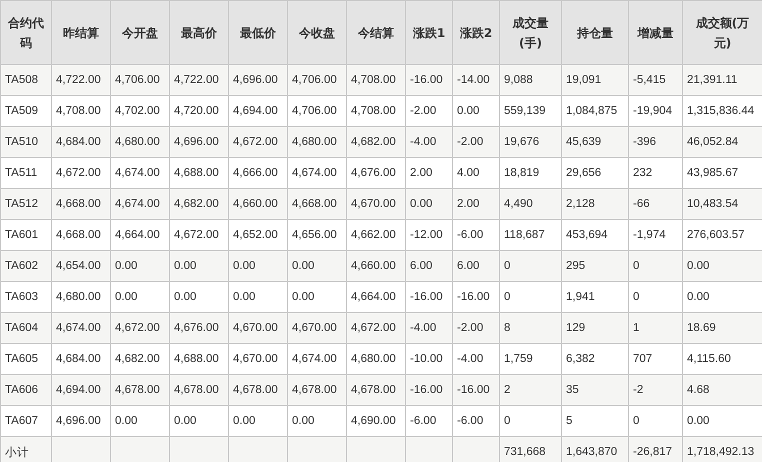  What do you see at coordinates (595, 32) in the screenshot?
I see `column-header: 持仓量` at bounding box center [595, 32].